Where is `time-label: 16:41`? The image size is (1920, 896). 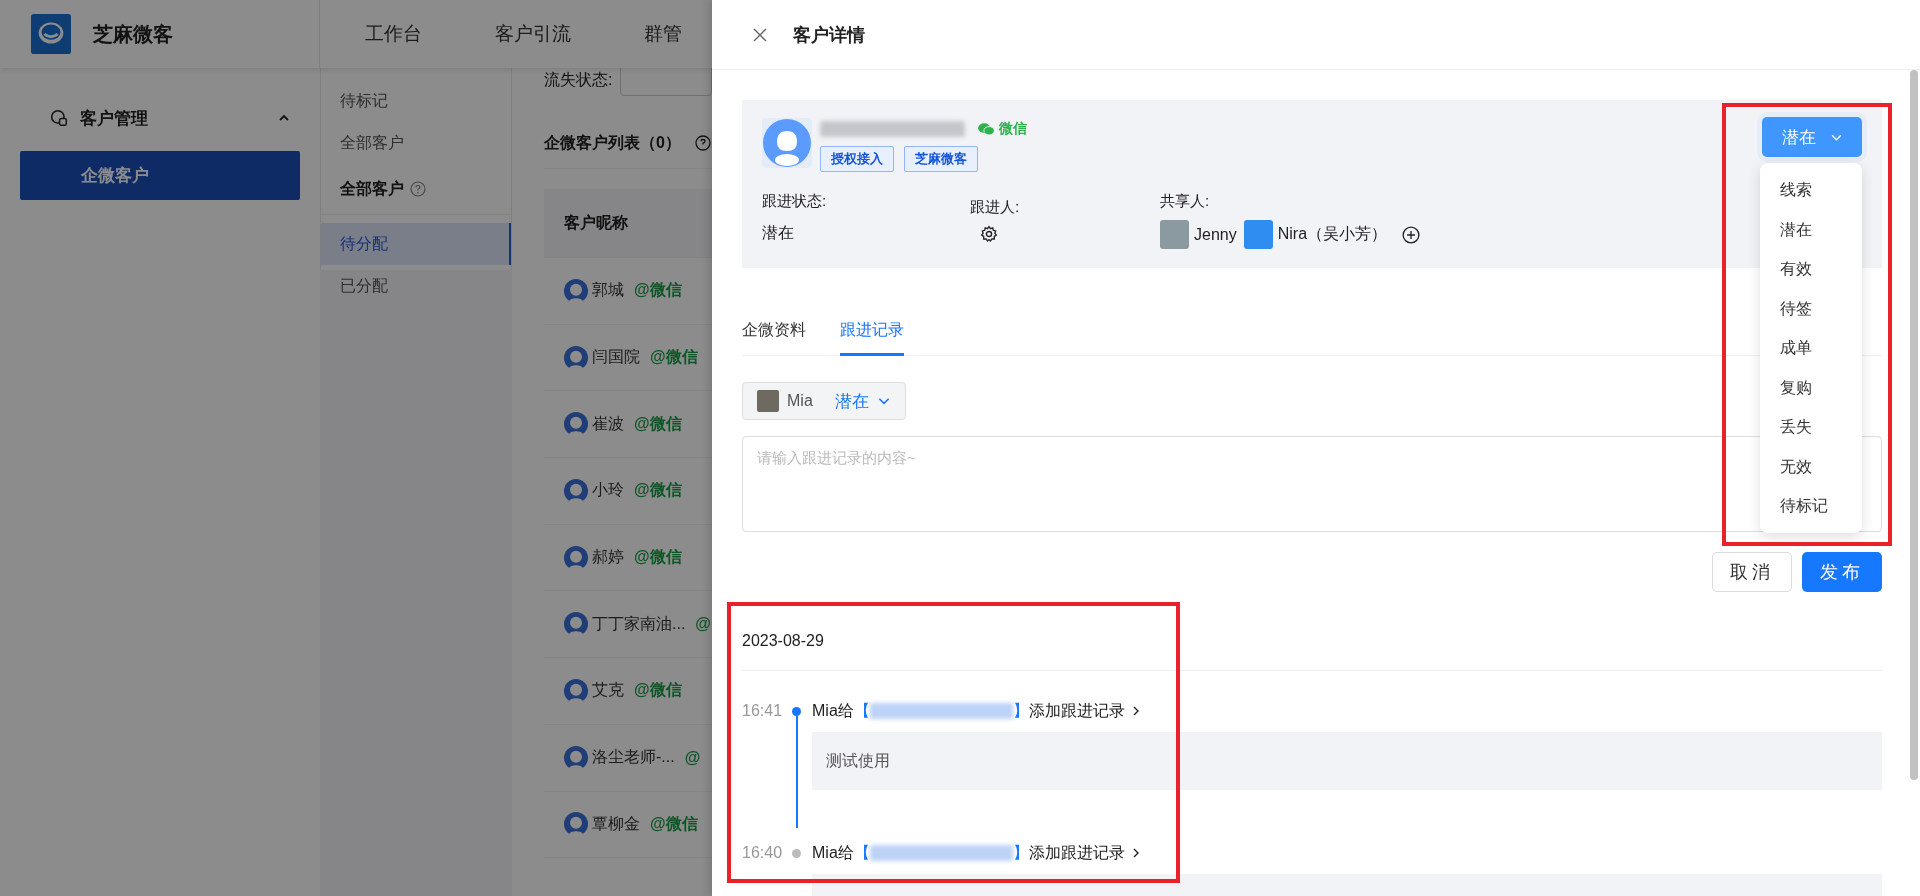 time-label: 16:41 is located at coordinates (763, 711).